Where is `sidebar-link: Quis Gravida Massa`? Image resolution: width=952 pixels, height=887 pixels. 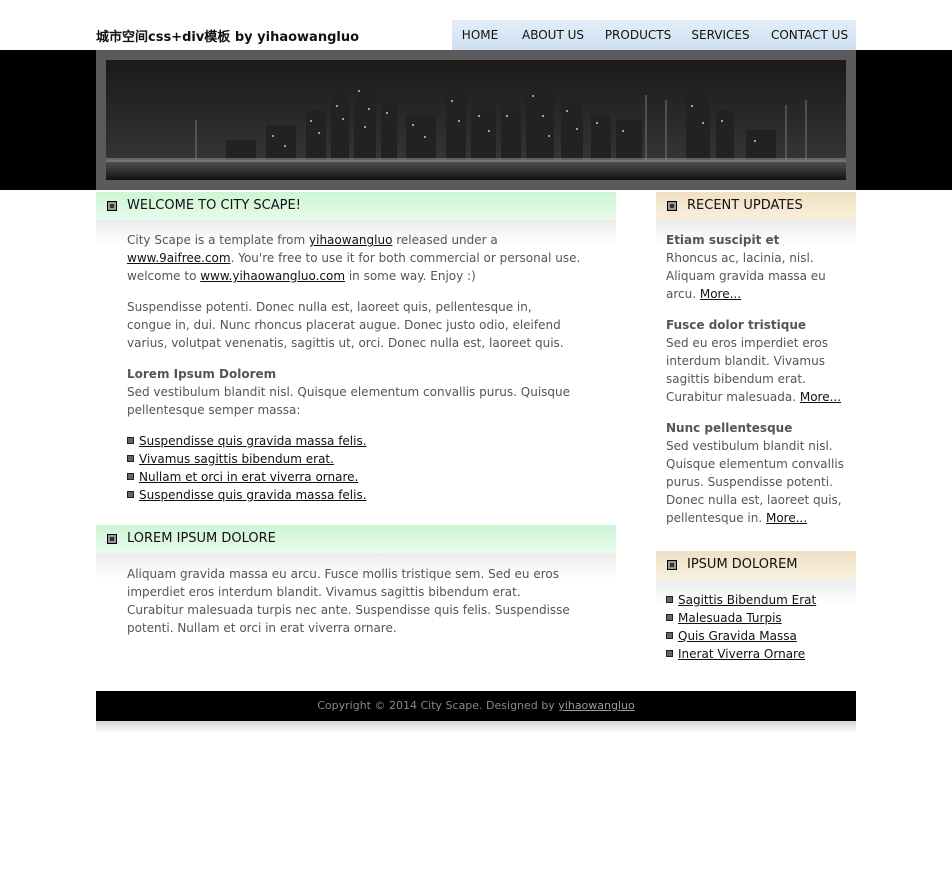 sidebar-link: Quis Gravida Massa is located at coordinates (737, 636).